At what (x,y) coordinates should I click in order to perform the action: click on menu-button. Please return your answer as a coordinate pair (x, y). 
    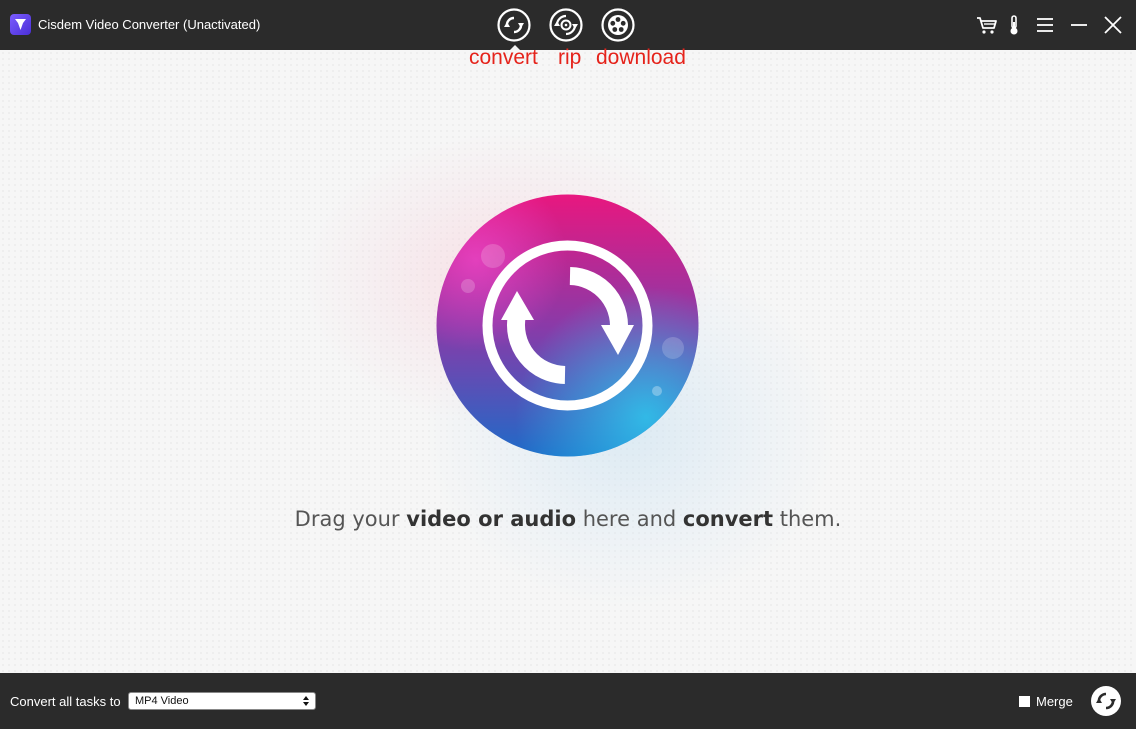
    Looking at the image, I should click on (1045, 25).